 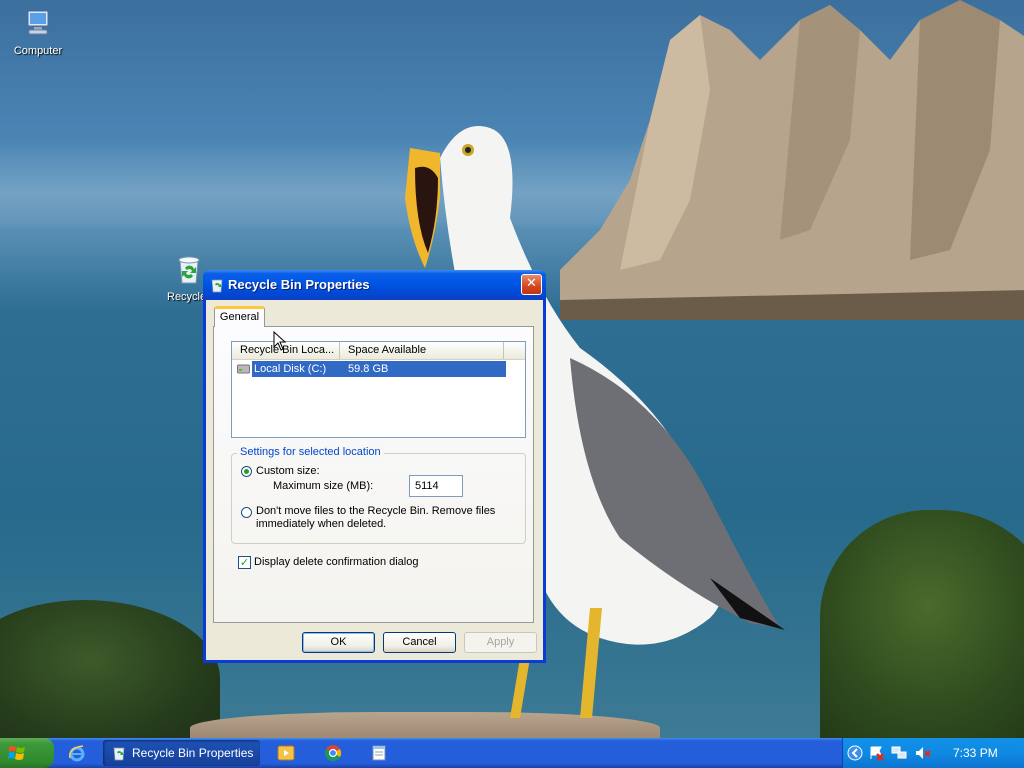 I want to click on mouse-cursor-icon, so click(x=280, y=341).